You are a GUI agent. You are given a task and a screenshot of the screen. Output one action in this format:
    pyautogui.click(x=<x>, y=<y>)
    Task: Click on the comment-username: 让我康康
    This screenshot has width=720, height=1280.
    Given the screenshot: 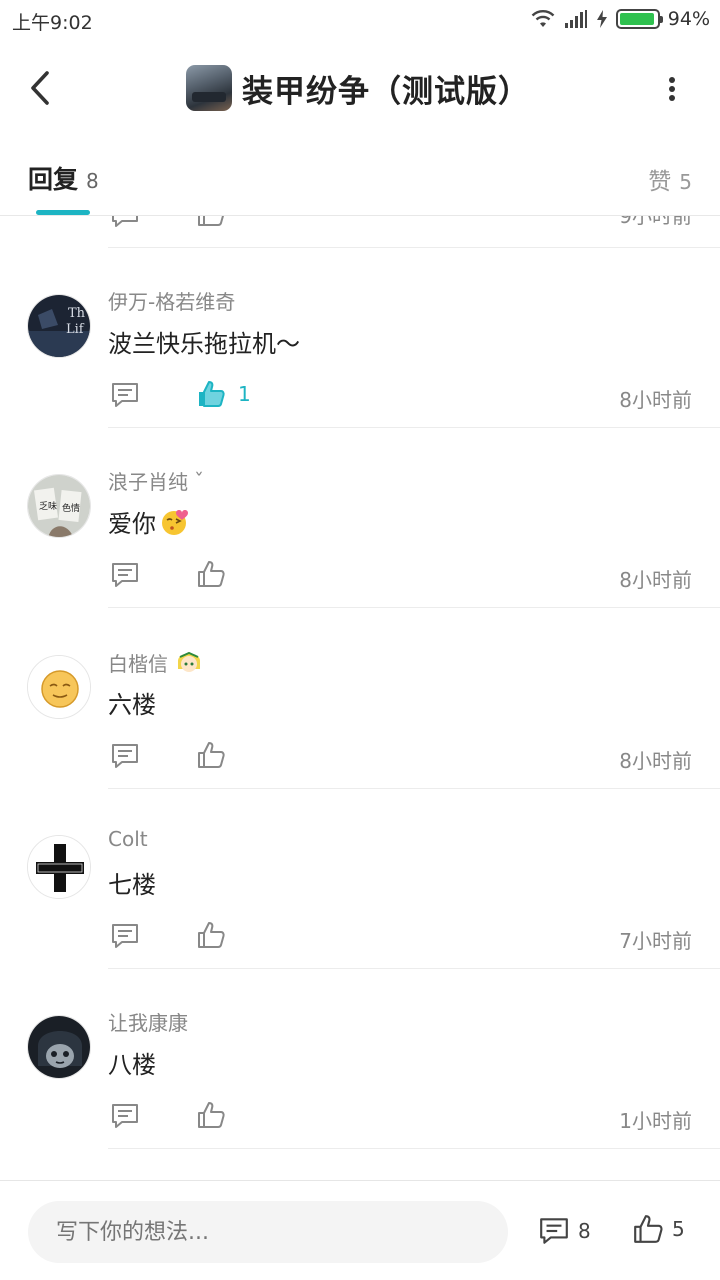 What is the action you would take?
    pyautogui.click(x=148, y=1021)
    